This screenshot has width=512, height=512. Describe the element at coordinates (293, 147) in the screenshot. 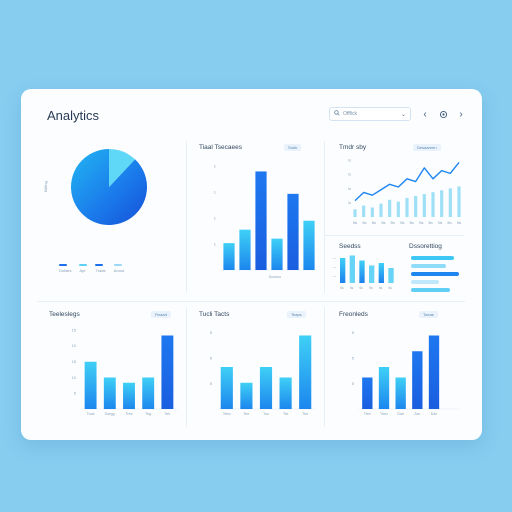

I see `panel-filter-top-middle: Sobb` at that location.